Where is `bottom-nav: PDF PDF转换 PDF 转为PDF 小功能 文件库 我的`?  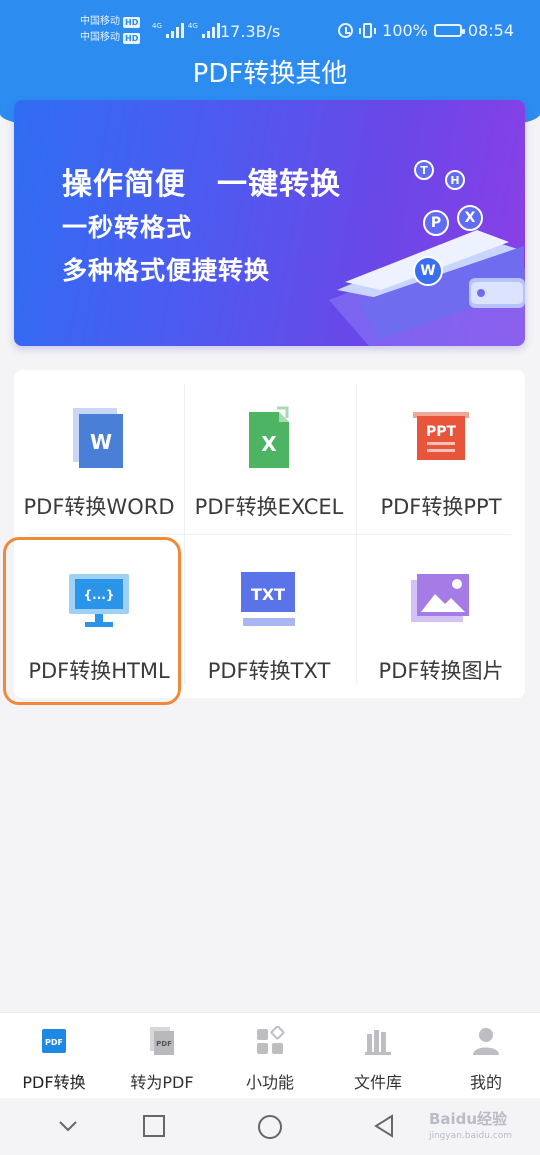
bottom-nav: PDF PDF转换 PDF 转为PDF 小功能 文件库 我的 is located at coordinates (270, 1055).